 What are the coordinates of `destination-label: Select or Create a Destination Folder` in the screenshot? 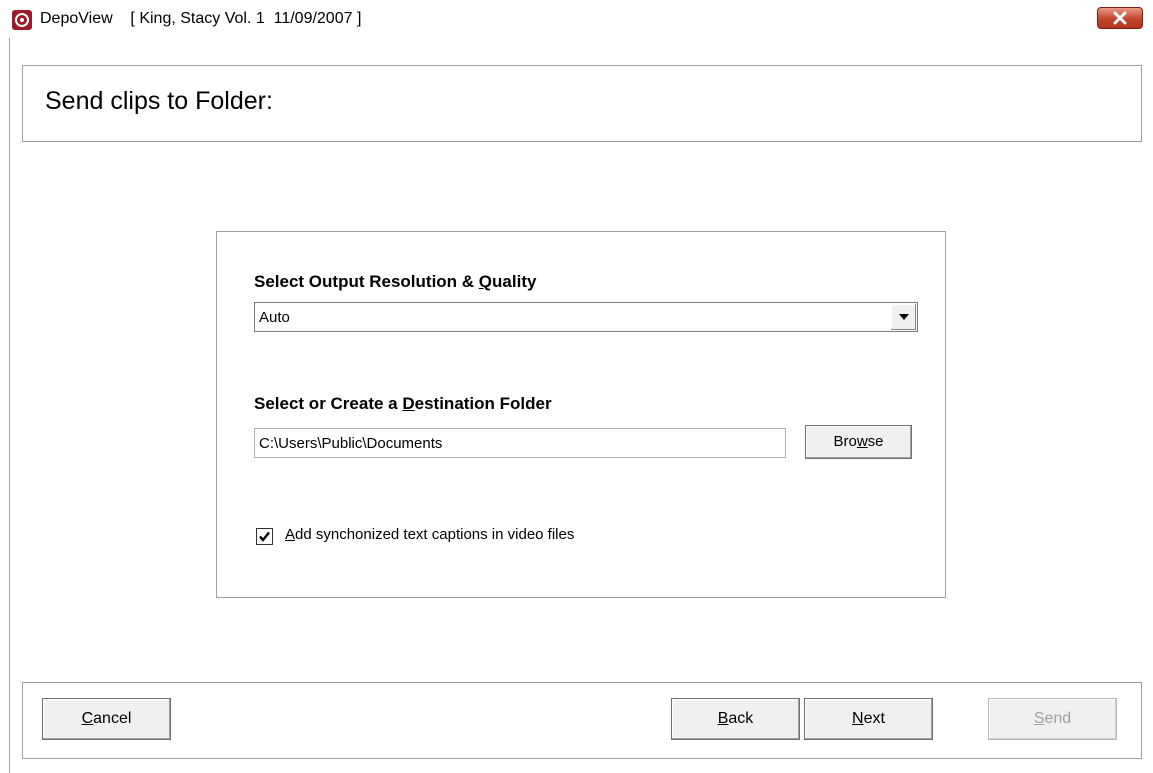 It's located at (403, 404).